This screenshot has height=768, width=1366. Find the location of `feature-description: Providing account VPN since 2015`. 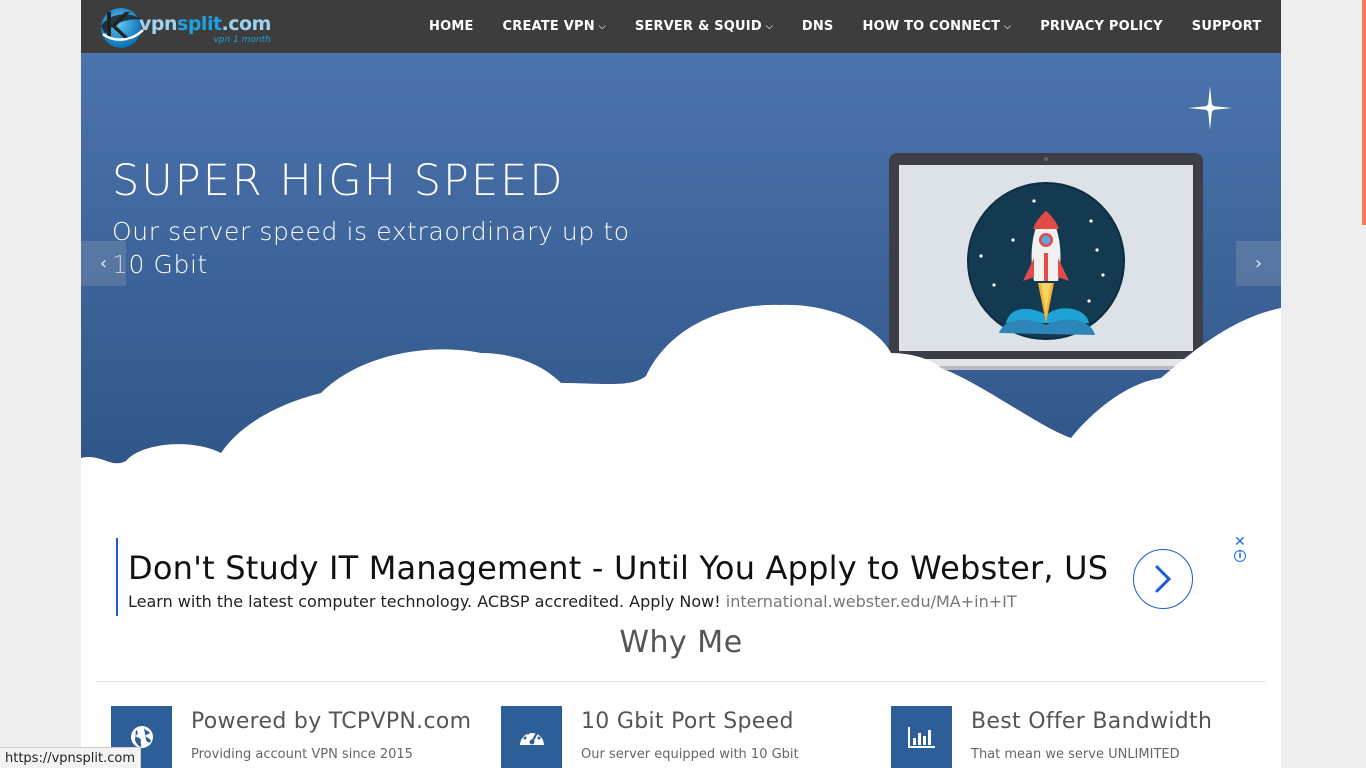

feature-description: Providing account VPN since 2015 is located at coordinates (302, 754).